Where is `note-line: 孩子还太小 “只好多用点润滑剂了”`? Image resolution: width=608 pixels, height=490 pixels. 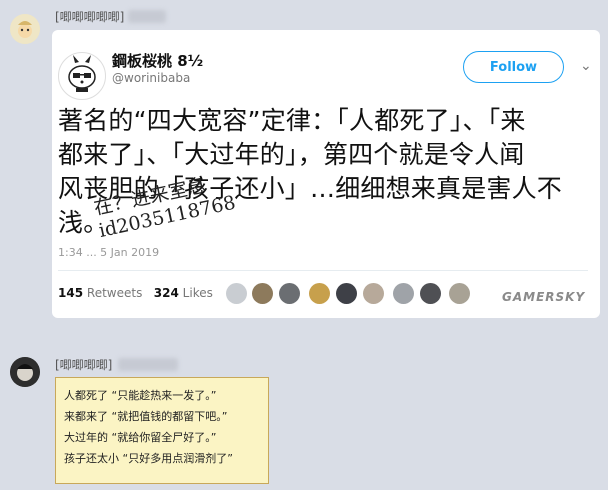
note-line: 孩子还太小 “只好多用点润滑剂了” is located at coordinates (148, 458).